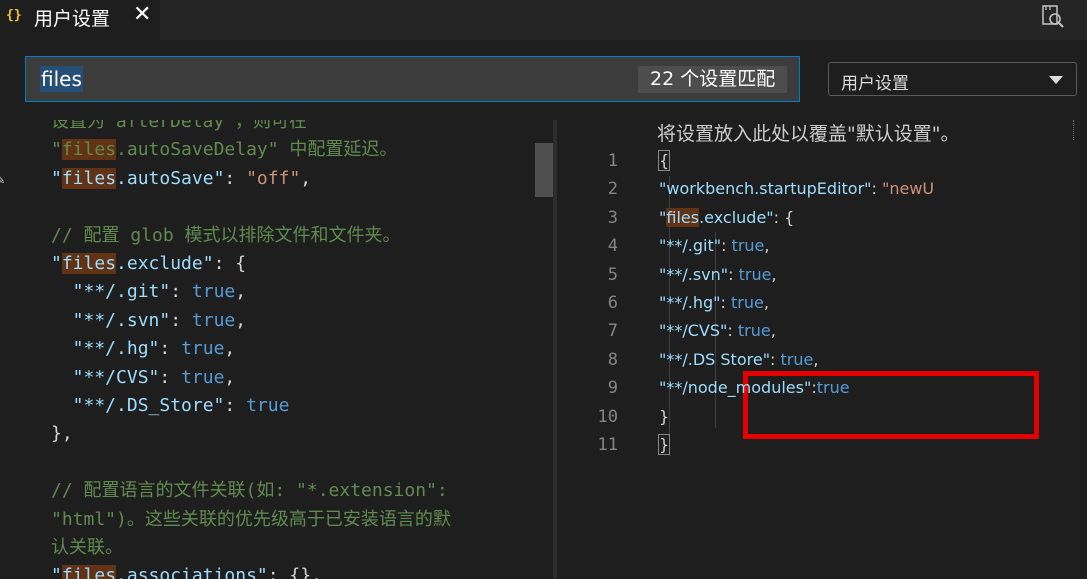 The width and height of the screenshot is (1087, 579). I want to click on user-settings-header-hint: 将设置放入此处以覆盖"默认设置"。, so click(808, 134).